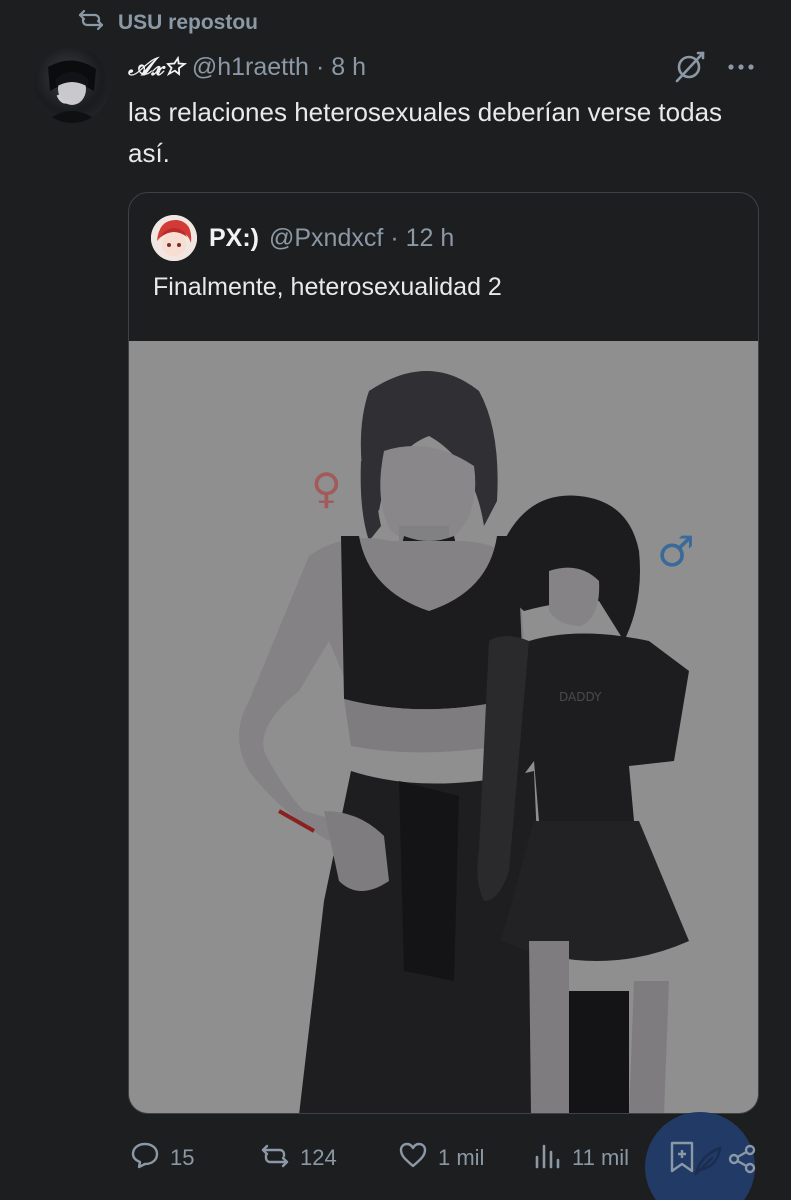 The image size is (791, 1200). Describe the element at coordinates (430, 238) in the screenshot. I see `quoted-time: 12 h` at that location.